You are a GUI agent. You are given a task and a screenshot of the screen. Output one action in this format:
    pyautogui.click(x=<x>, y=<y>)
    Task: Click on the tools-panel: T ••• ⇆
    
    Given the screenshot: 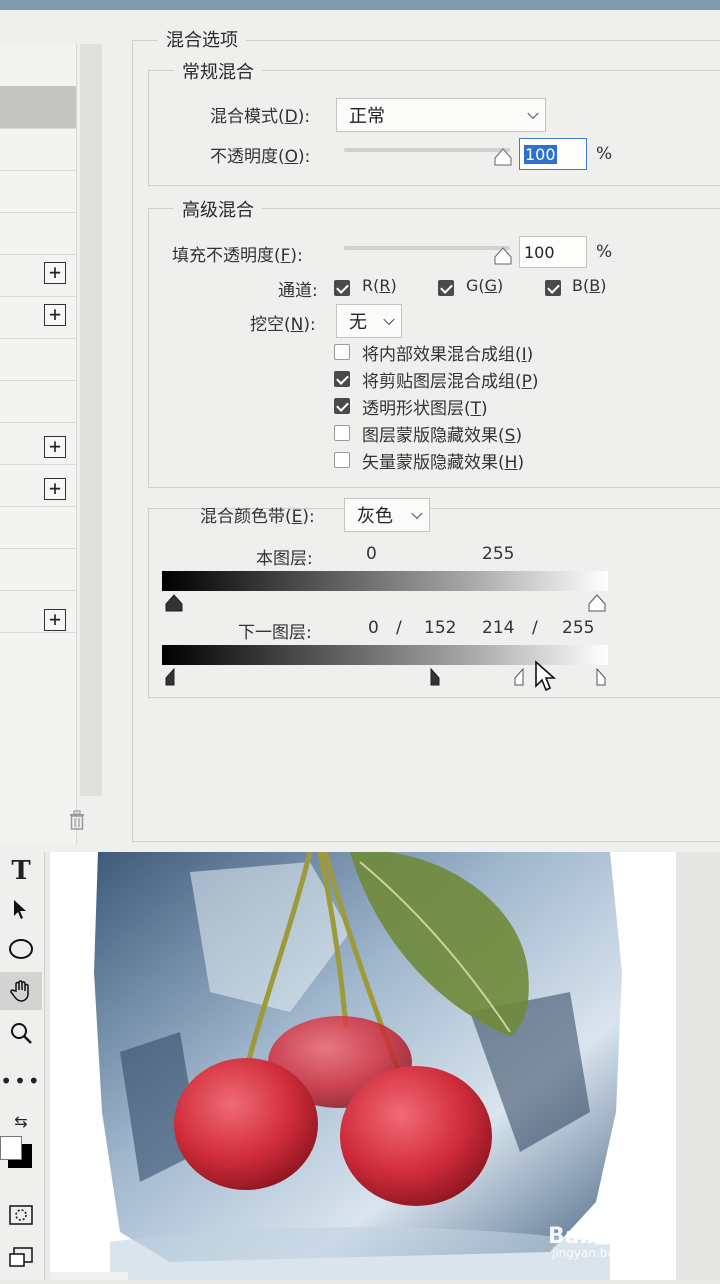 What is the action you would take?
    pyautogui.click(x=22, y=1066)
    